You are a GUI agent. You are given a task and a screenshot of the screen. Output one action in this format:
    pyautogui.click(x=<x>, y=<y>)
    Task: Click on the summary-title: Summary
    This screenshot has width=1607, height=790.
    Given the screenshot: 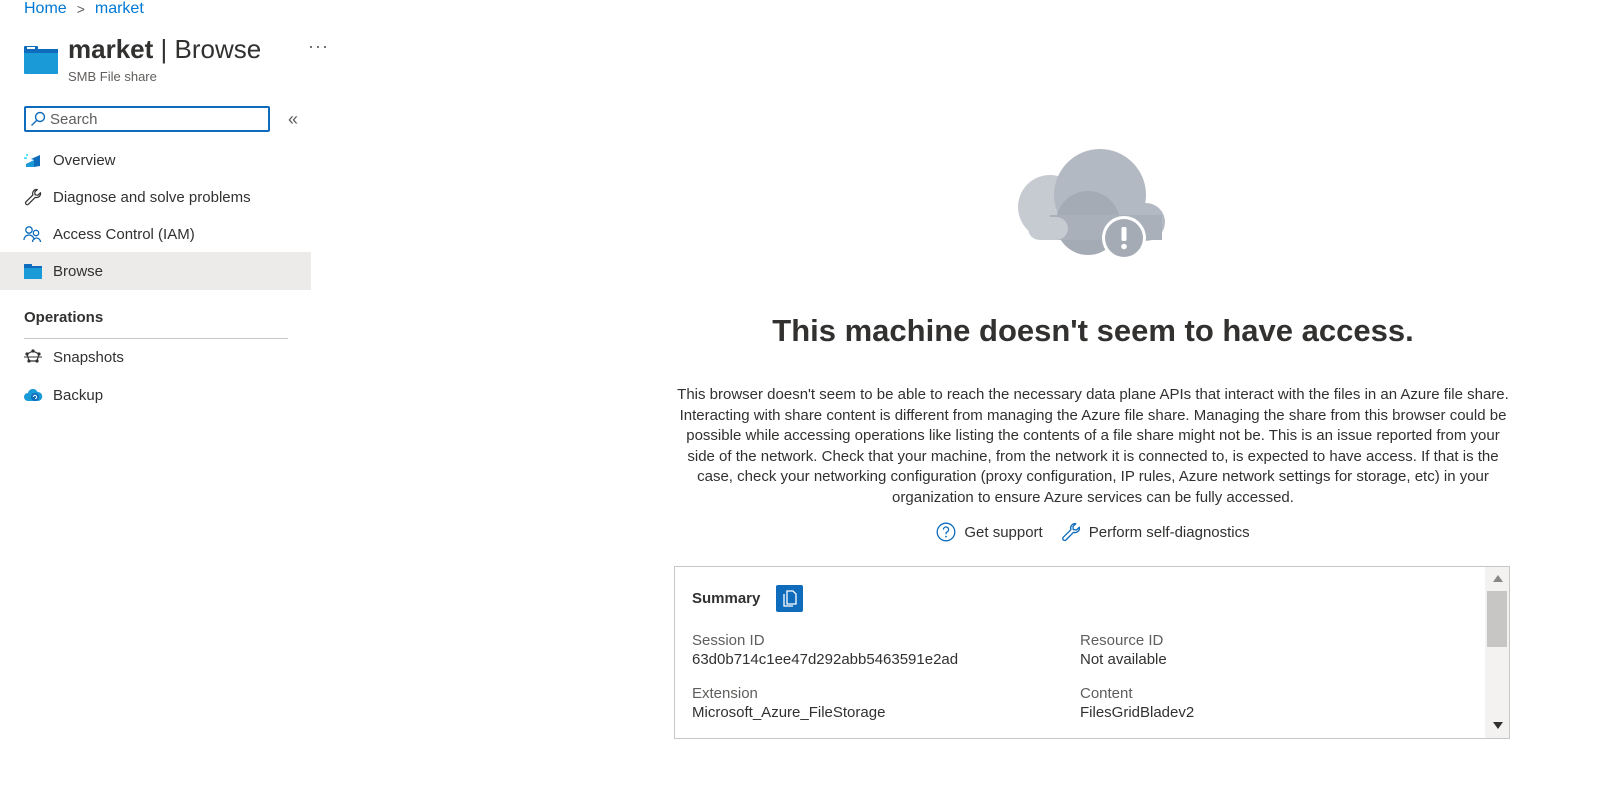 What is the action you would take?
    pyautogui.click(x=726, y=598)
    